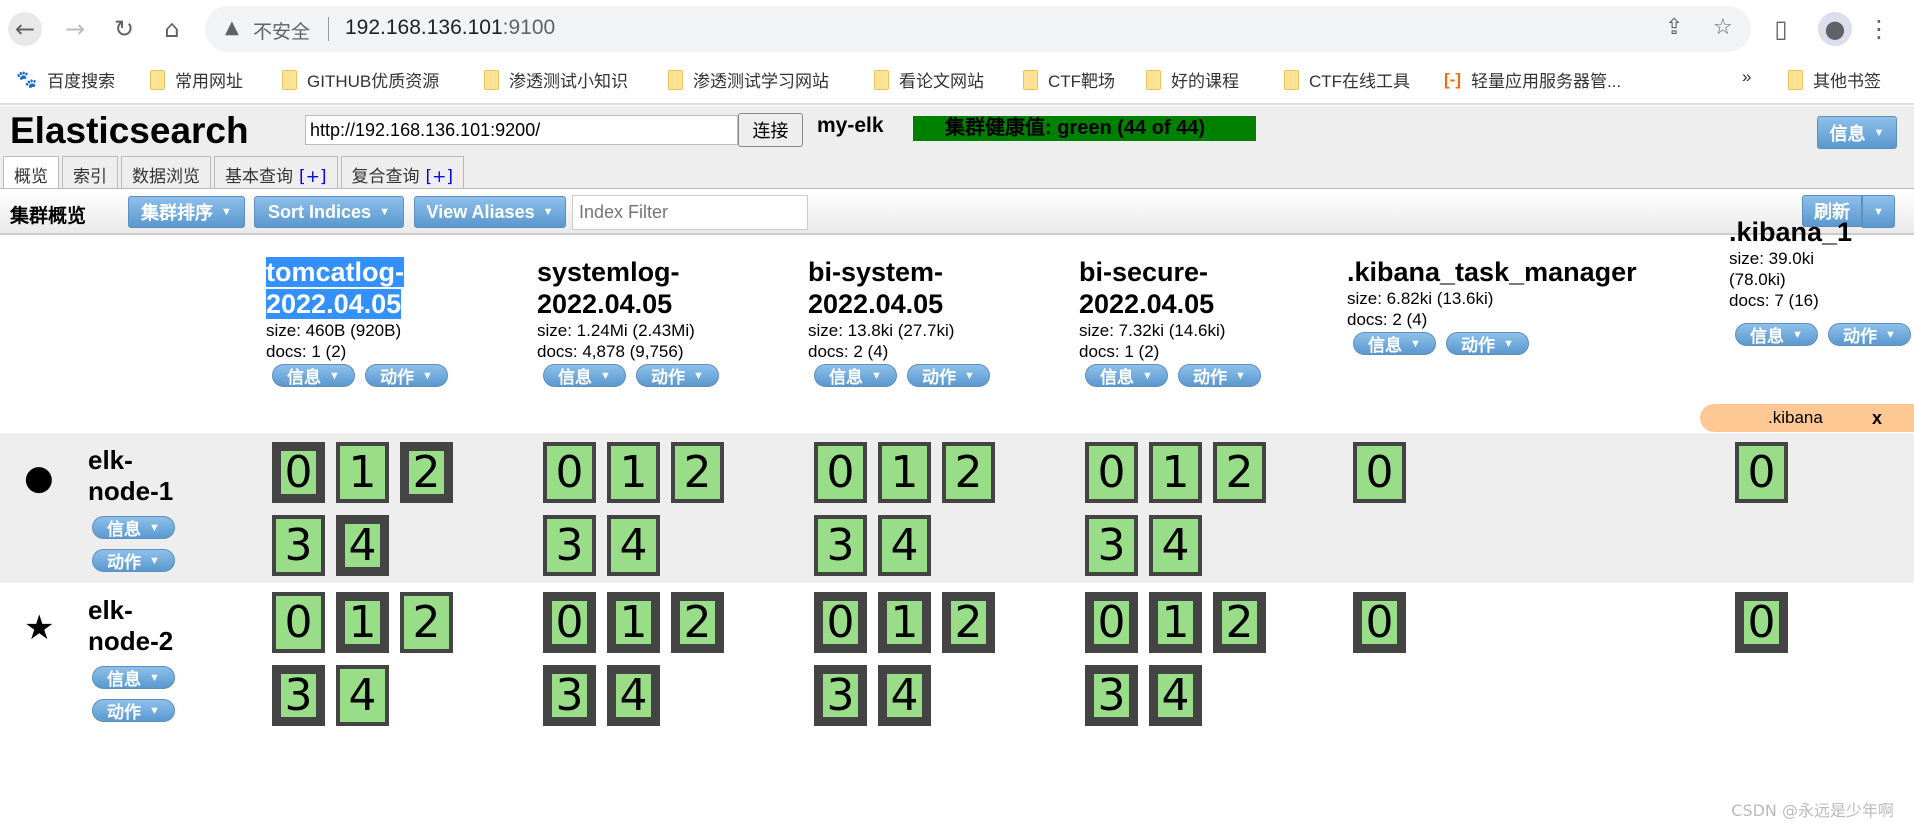 The image size is (1914, 833). I want to click on tab-indices: 索引, so click(90, 172).